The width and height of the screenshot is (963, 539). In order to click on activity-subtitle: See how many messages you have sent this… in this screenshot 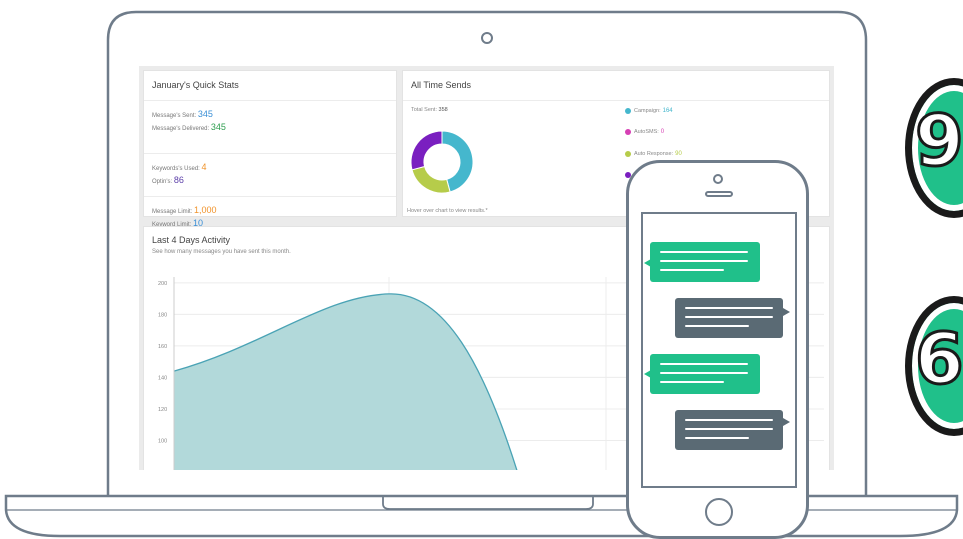, I will do `click(221, 252)`.